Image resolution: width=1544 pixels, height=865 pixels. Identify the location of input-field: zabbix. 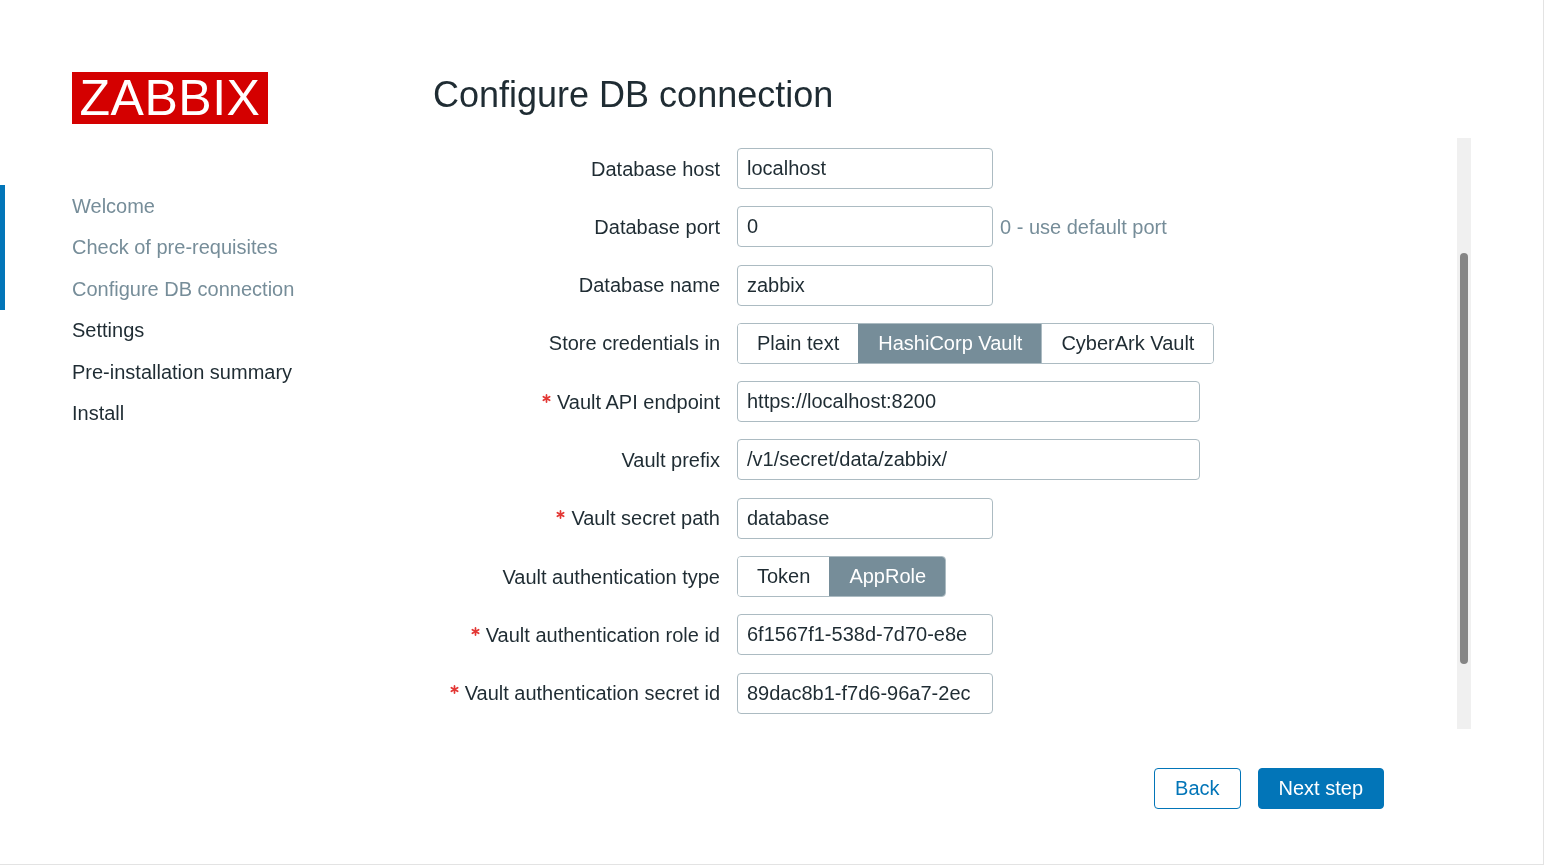
(865, 285).